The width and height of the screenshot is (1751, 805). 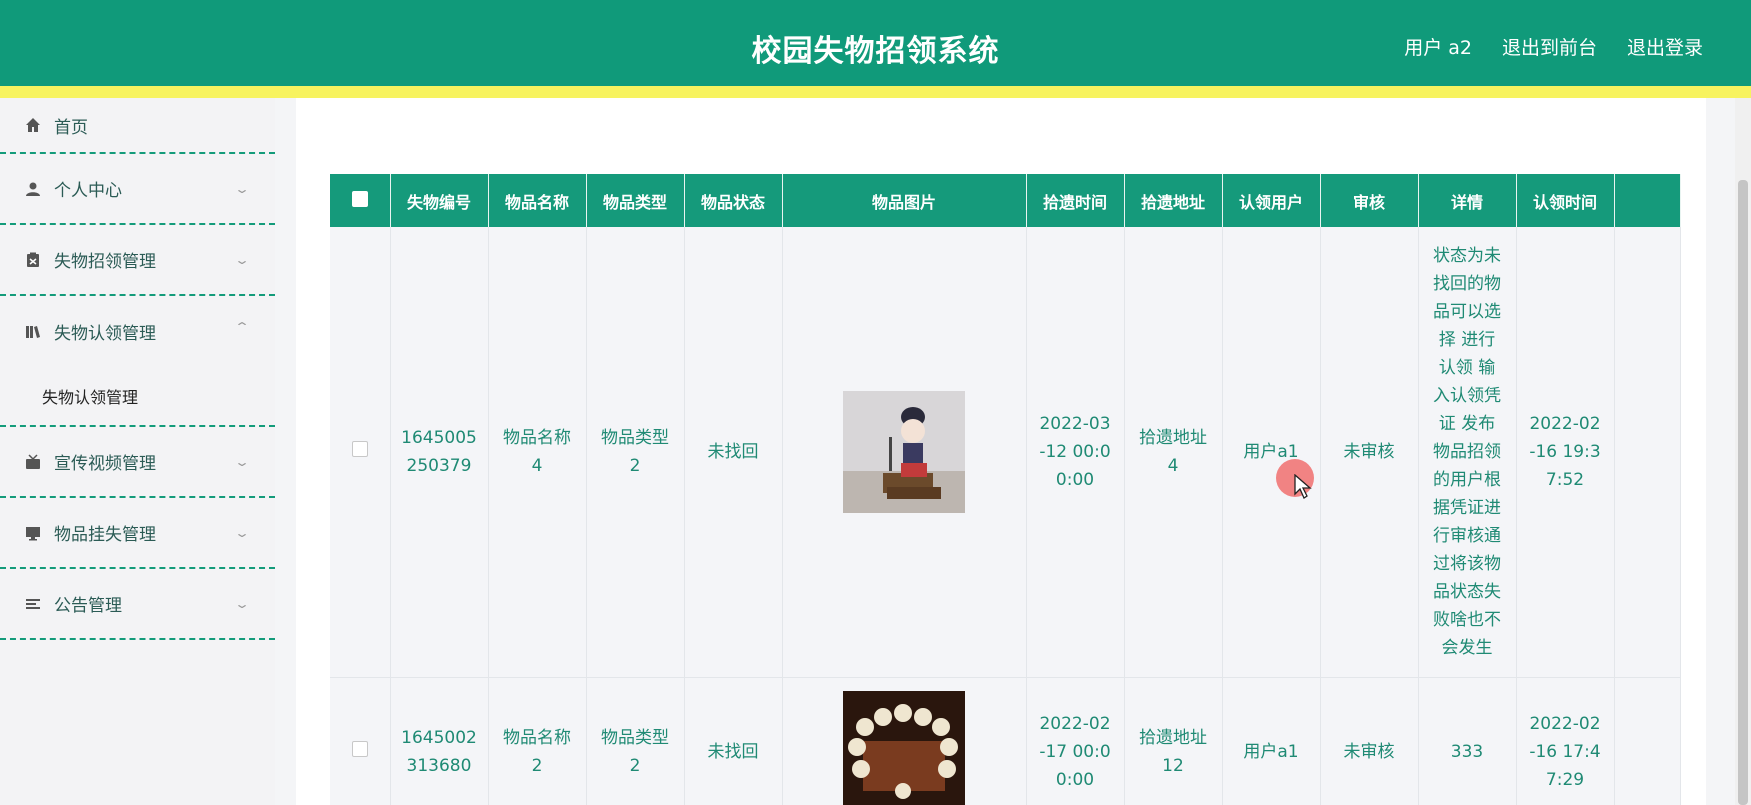 What do you see at coordinates (1303, 486) in the screenshot?
I see `mouse-cursor-icon` at bounding box center [1303, 486].